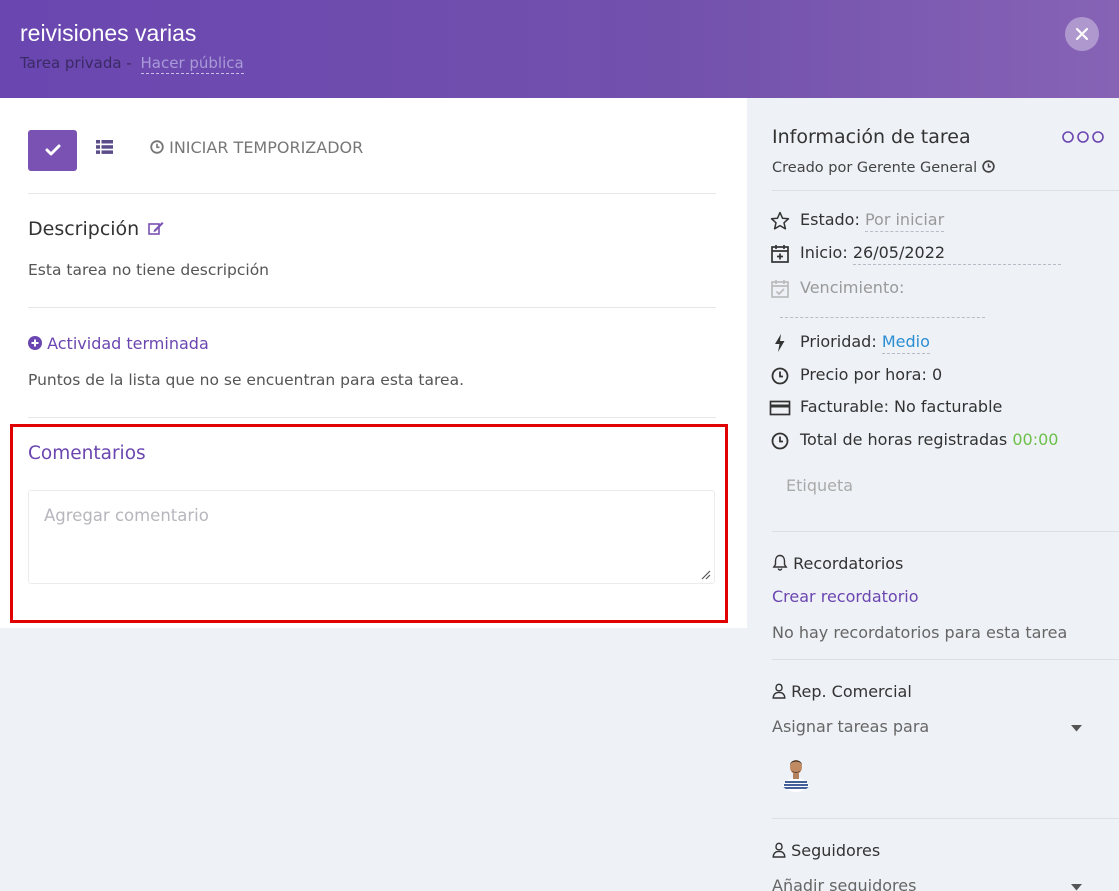 This screenshot has height=891, width=1119. I want to click on task-info-title: Información de tarea, so click(871, 137).